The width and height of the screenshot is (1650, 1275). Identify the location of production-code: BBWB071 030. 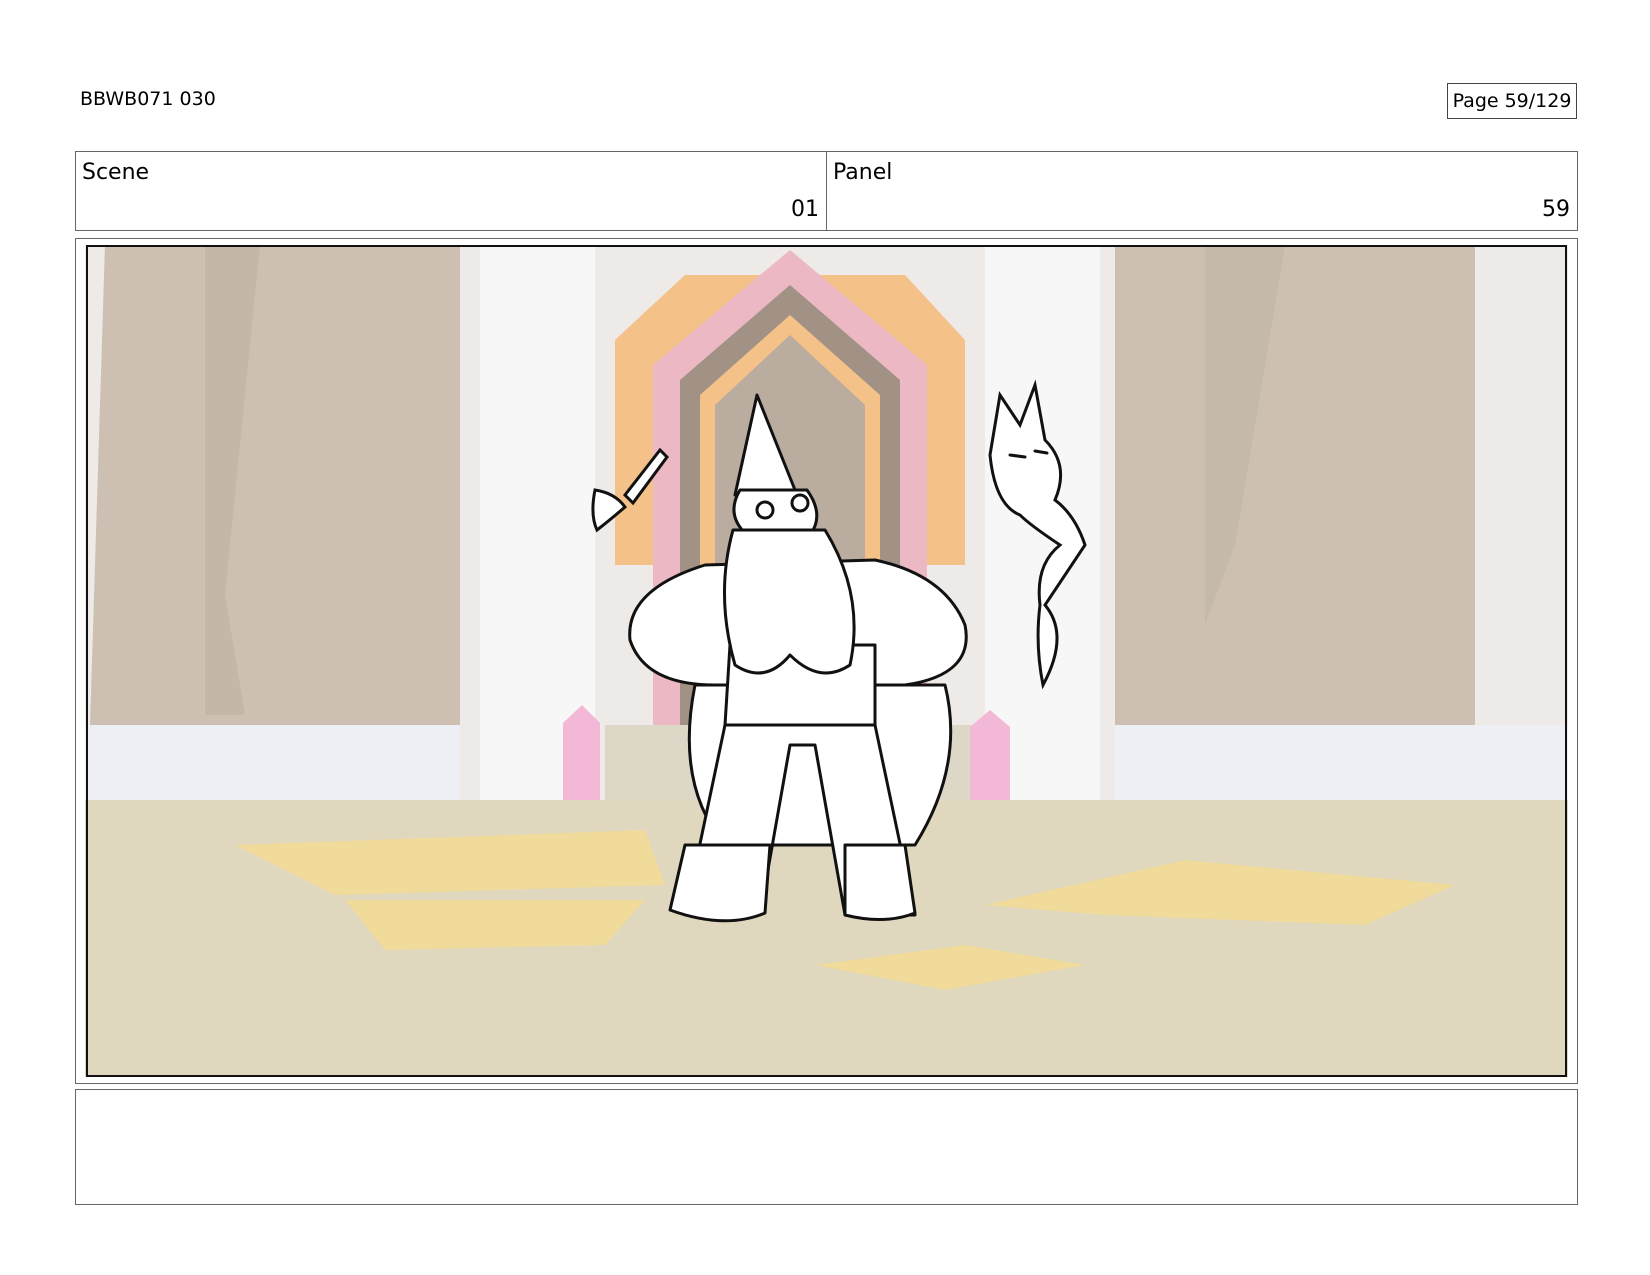
(148, 99).